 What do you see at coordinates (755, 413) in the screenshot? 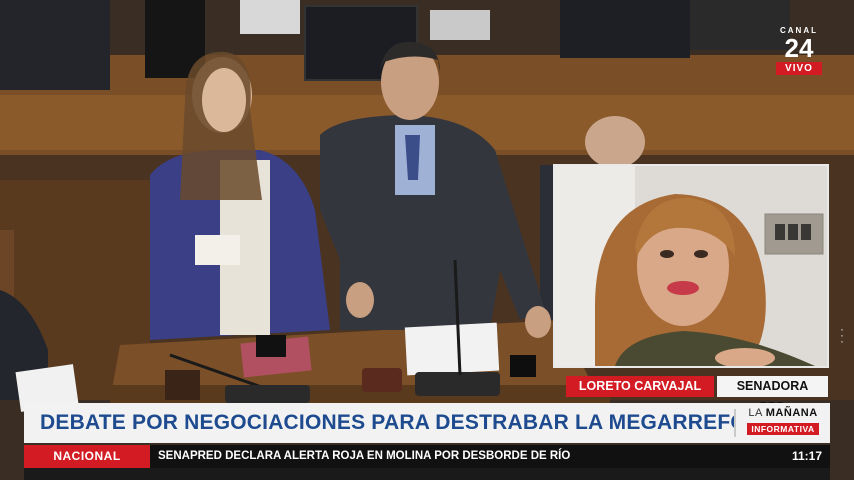
I see `program-name-prefix: LA` at bounding box center [755, 413].